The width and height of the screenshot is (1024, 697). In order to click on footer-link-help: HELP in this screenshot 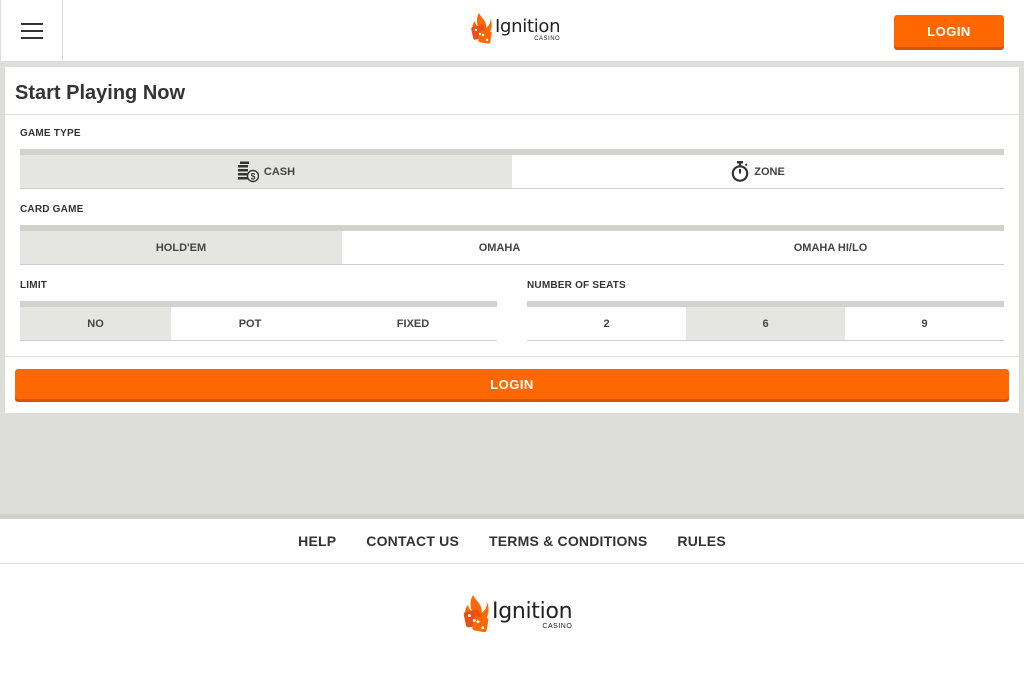, I will do `click(317, 541)`.